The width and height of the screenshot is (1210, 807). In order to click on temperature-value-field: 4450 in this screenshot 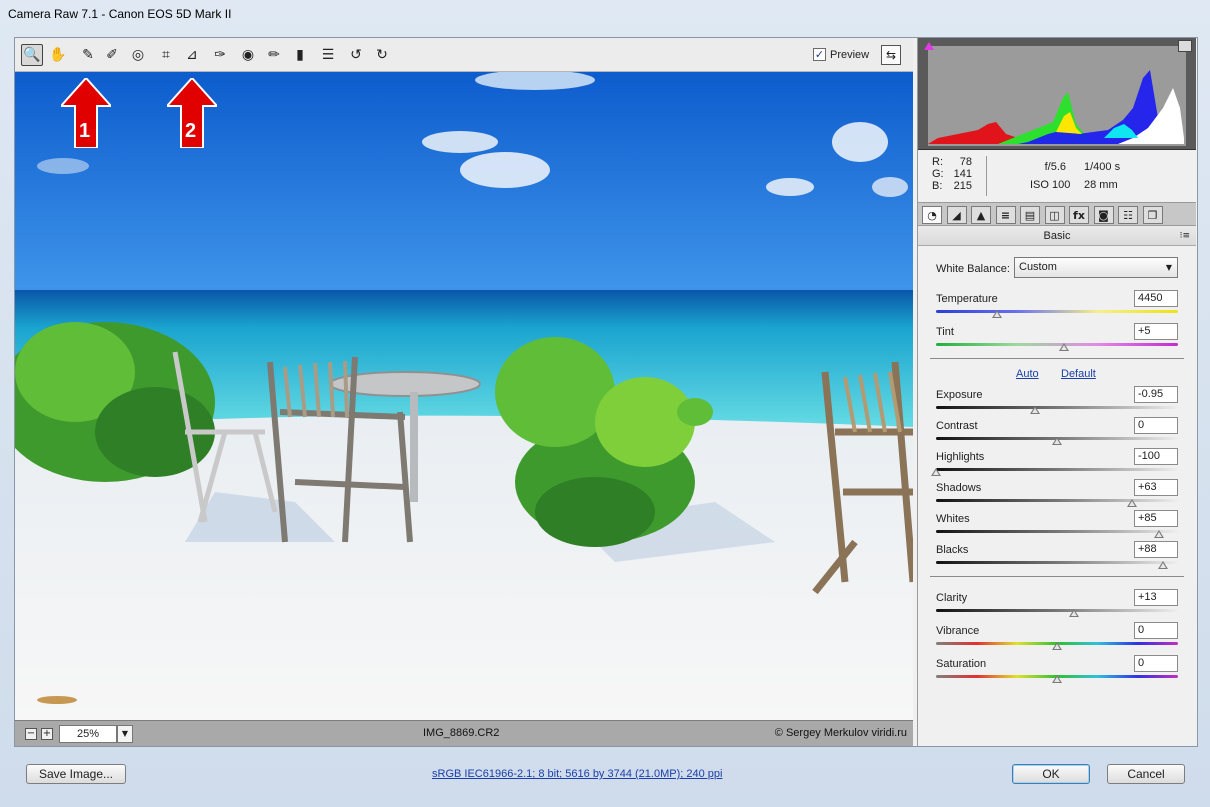, I will do `click(1156, 298)`.